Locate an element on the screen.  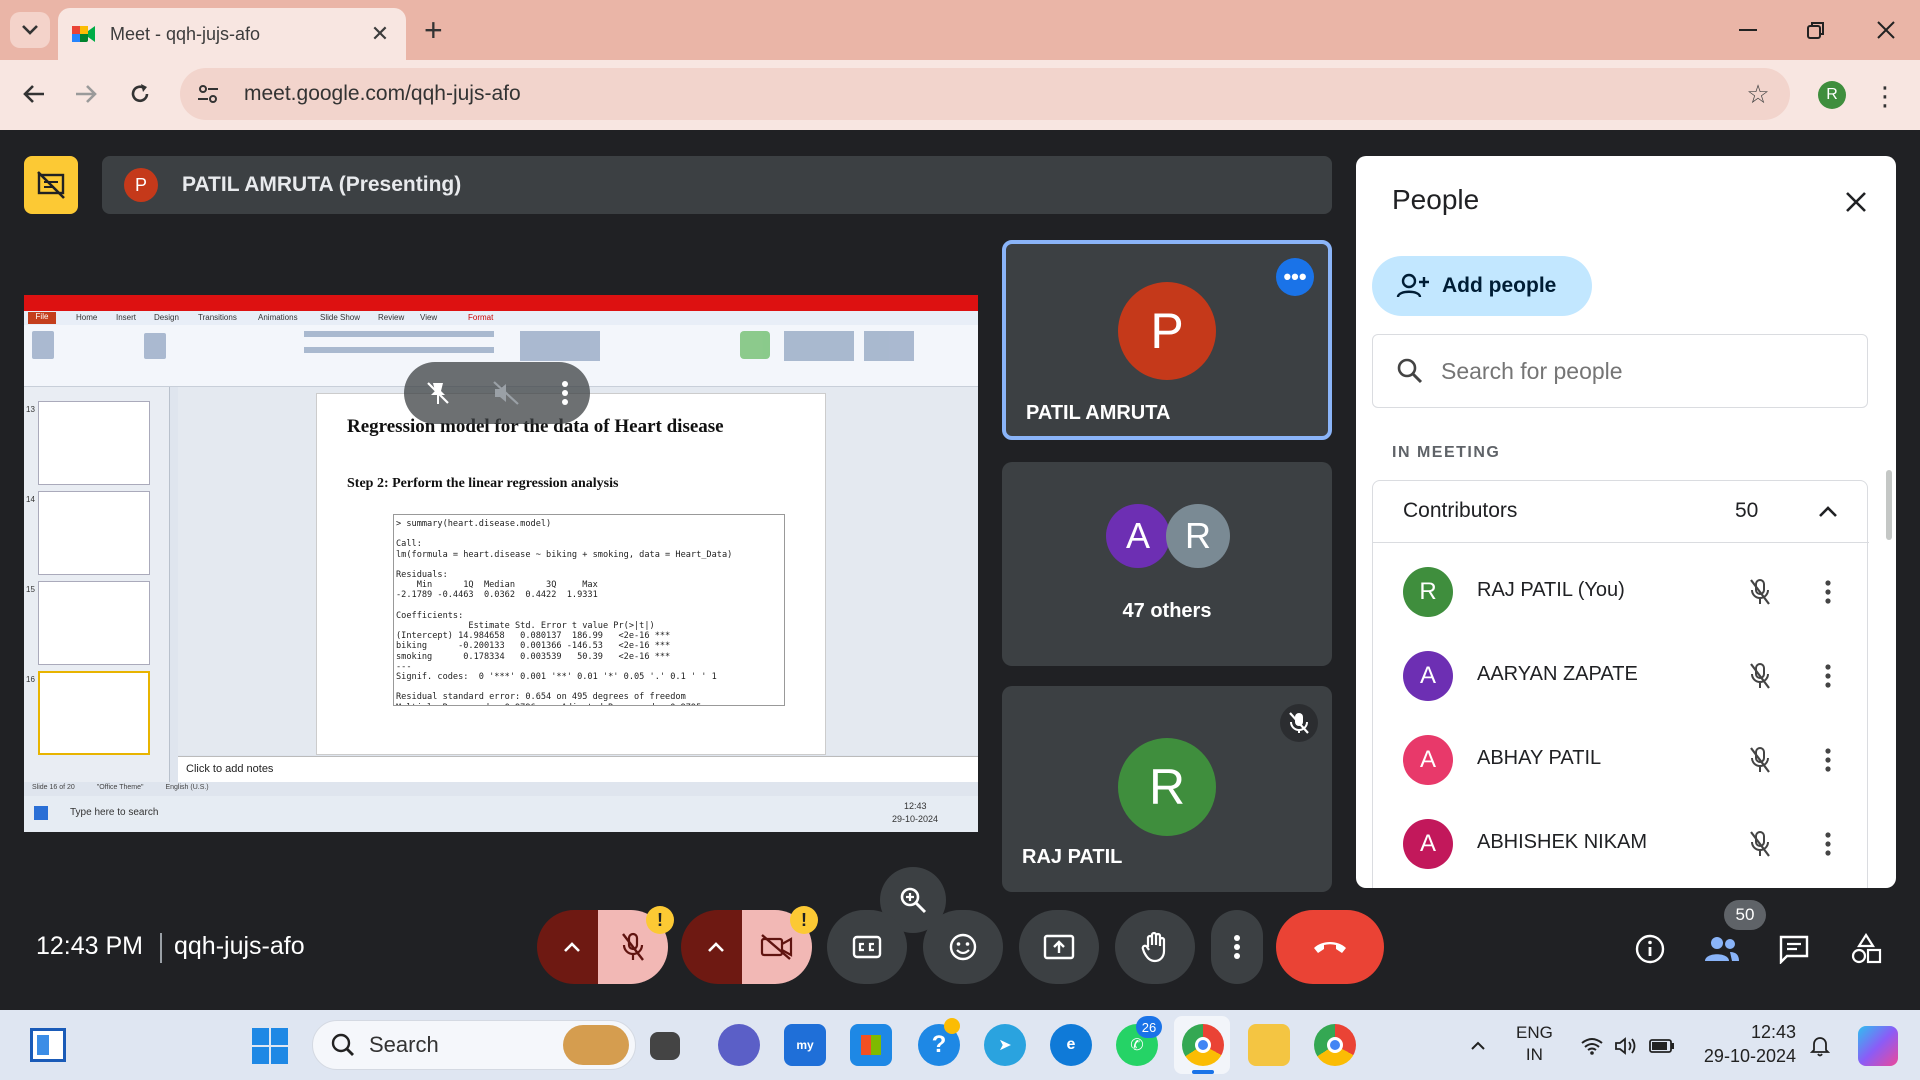
tile-more-options-button: ••• is located at coordinates (1295, 277).